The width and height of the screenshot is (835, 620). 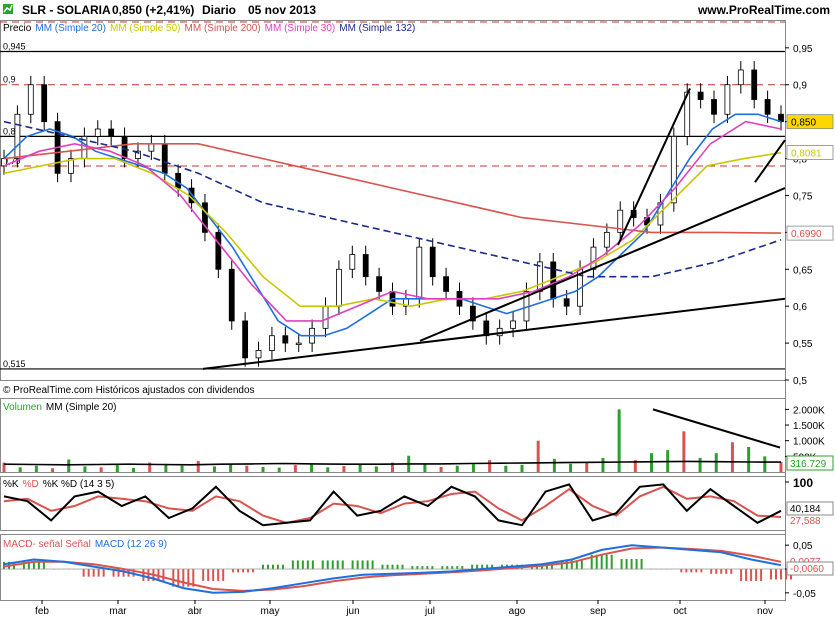 What do you see at coordinates (79, 484) in the screenshot?
I see `stochastic-legend-params: %K %D (14 3 5)` at bounding box center [79, 484].